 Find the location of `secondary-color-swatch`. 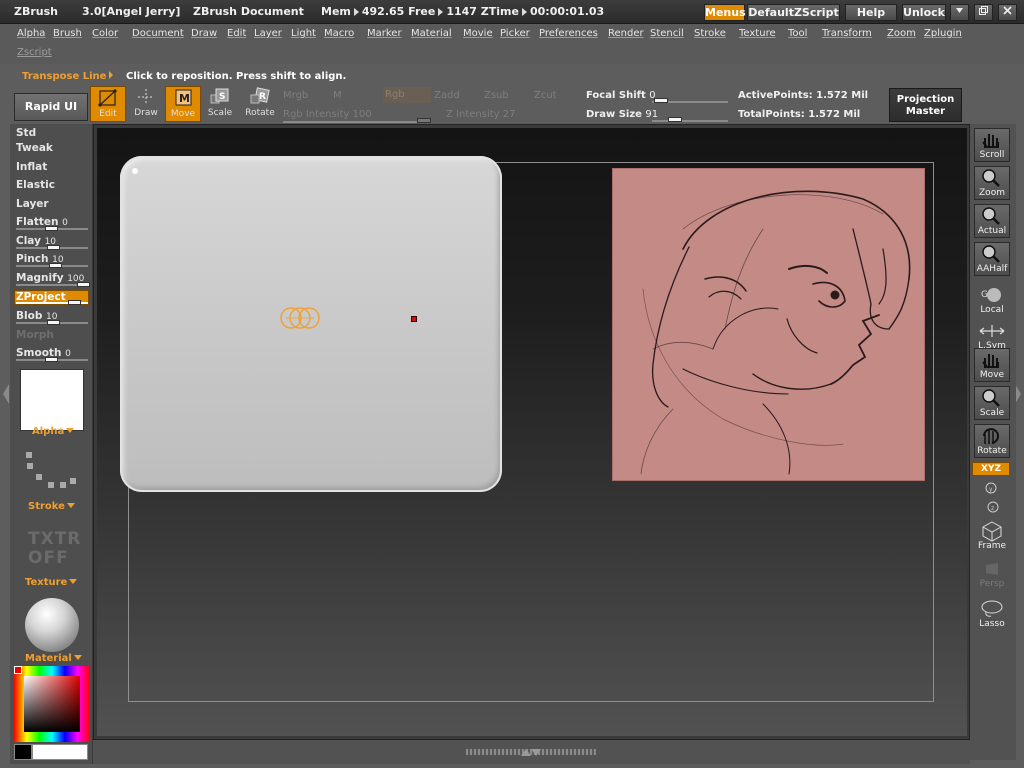

secondary-color-swatch is located at coordinates (60, 752).